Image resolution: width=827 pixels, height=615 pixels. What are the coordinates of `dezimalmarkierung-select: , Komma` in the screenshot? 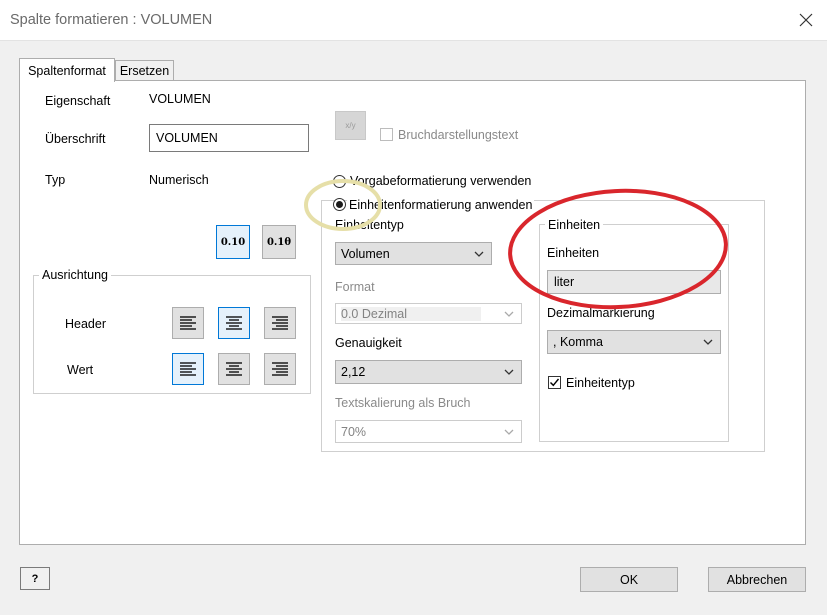 It's located at (634, 342).